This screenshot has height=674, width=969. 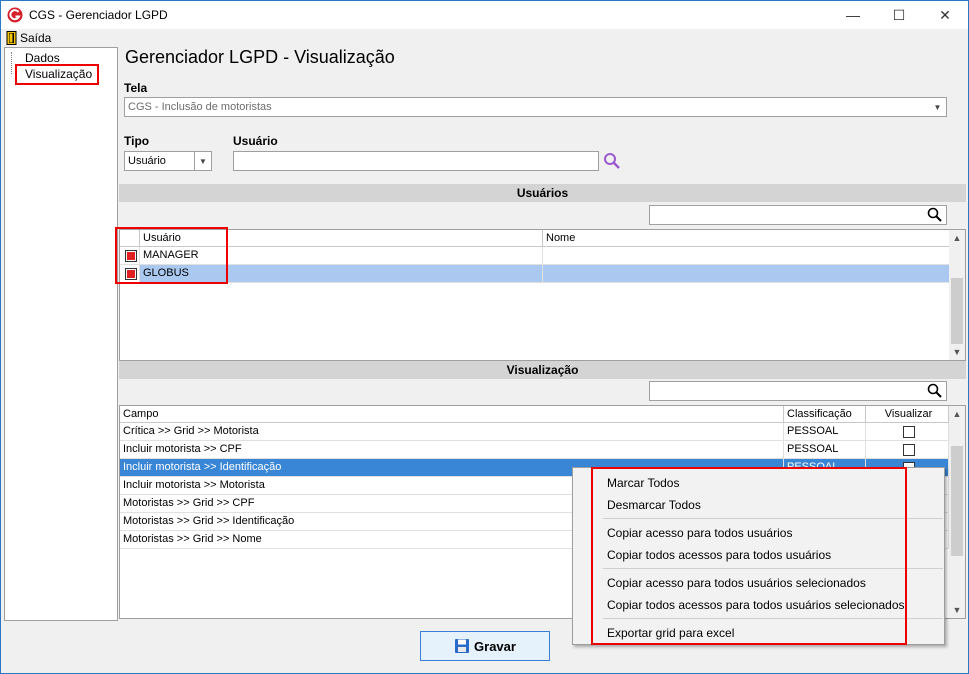 I want to click on view-section-header: Visualização, so click(x=542, y=370).